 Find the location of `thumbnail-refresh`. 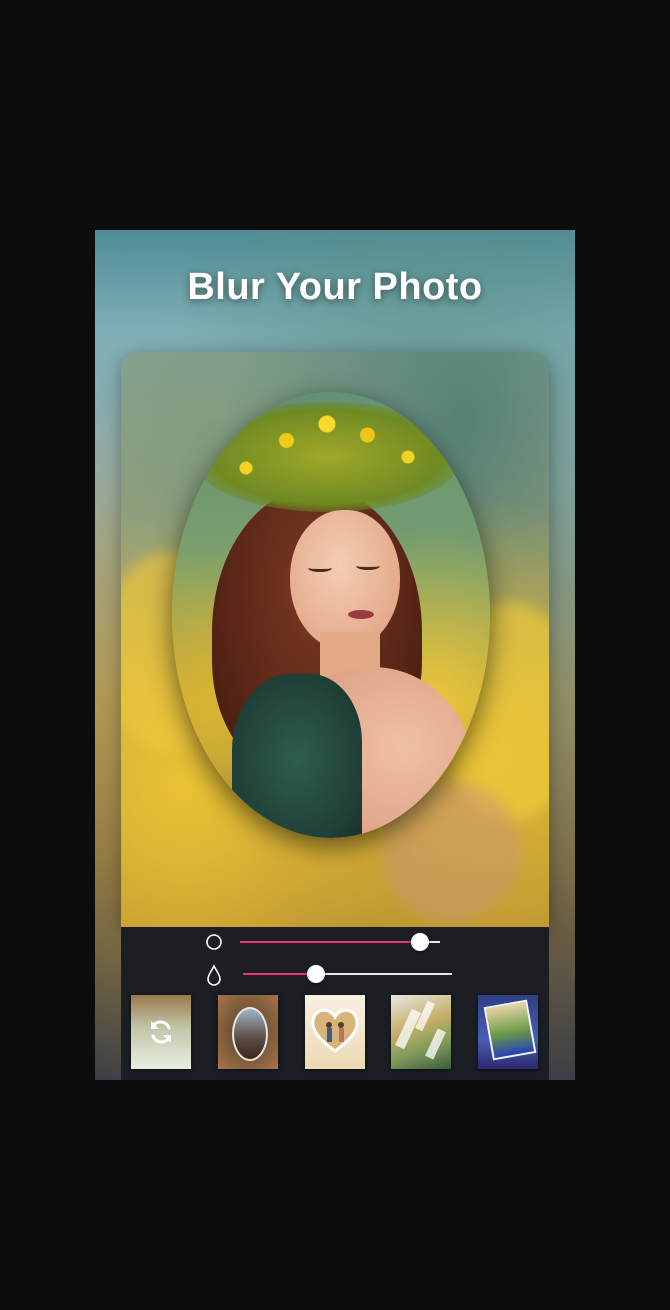

thumbnail-refresh is located at coordinates (161, 1032).